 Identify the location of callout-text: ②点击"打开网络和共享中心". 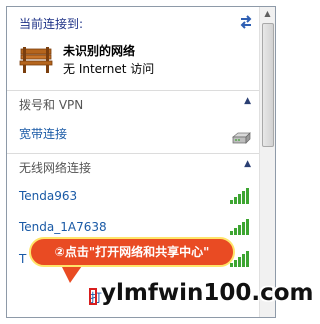
(132, 252).